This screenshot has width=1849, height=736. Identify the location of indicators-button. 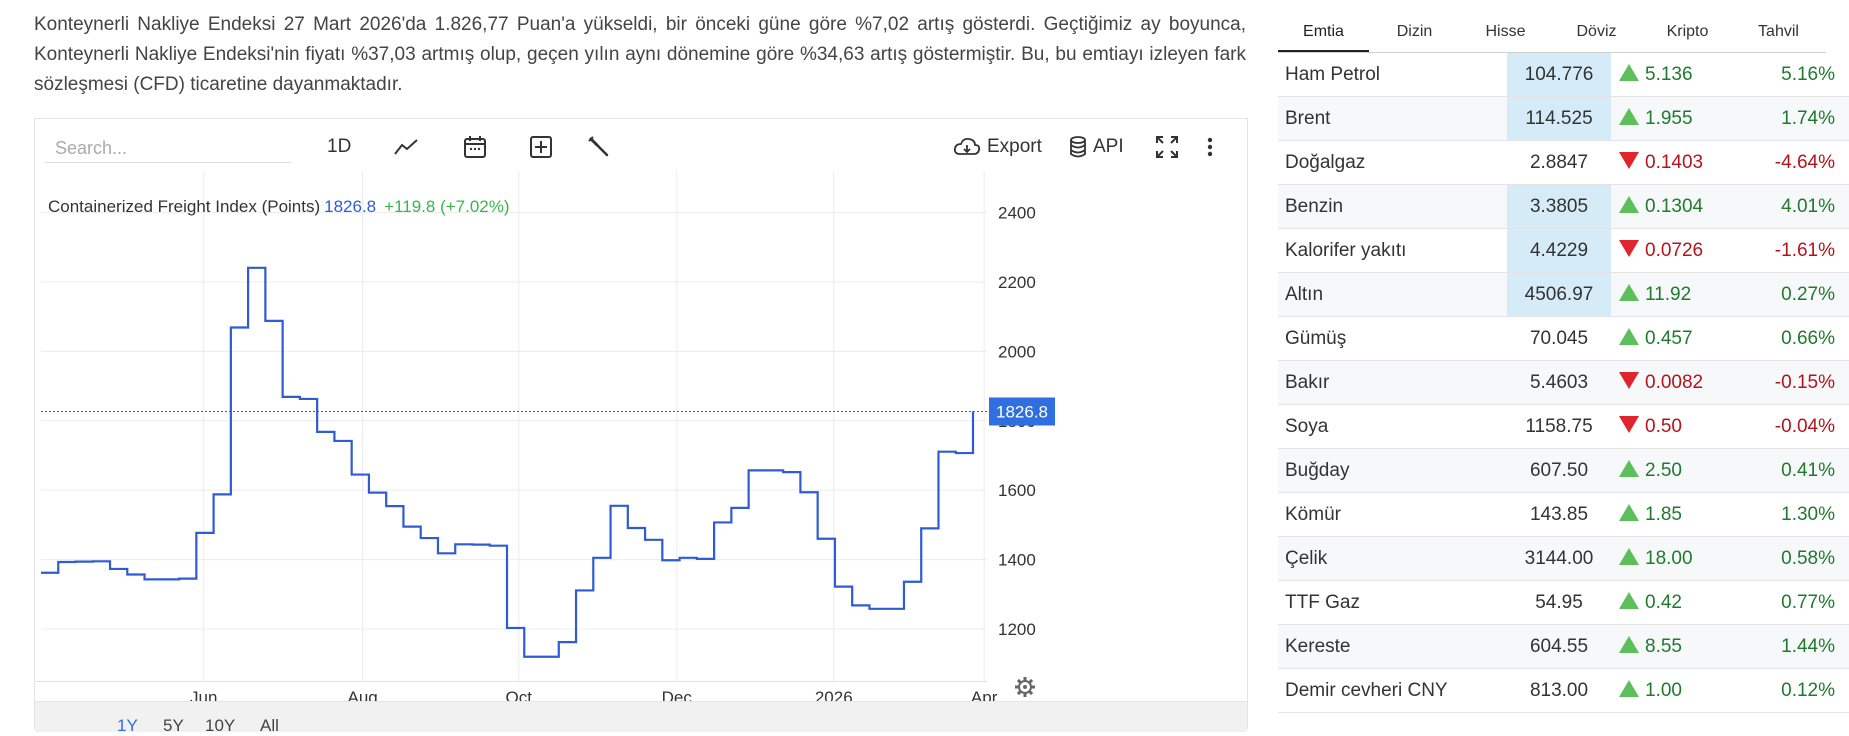
(599, 147).